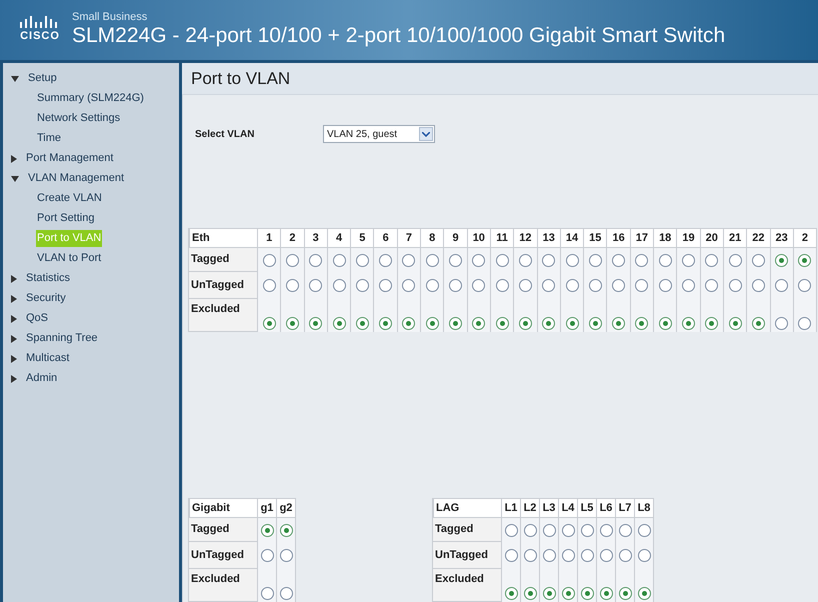  Describe the element at coordinates (66, 218) in the screenshot. I see `submenu-item: Port Setting` at that location.